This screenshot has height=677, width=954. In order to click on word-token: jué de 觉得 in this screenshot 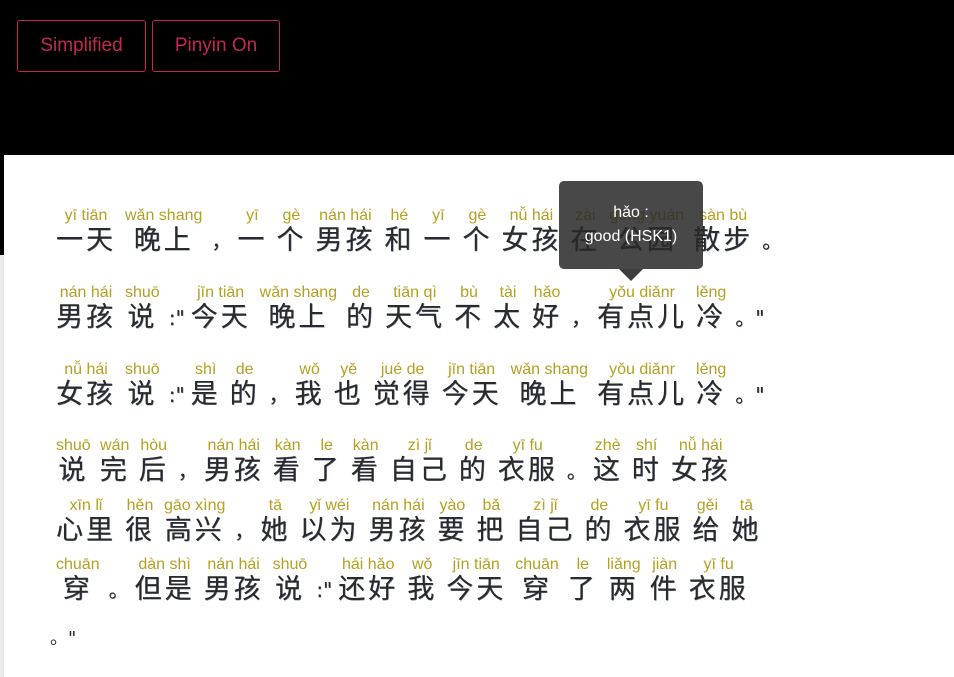, I will do `click(403, 386)`.